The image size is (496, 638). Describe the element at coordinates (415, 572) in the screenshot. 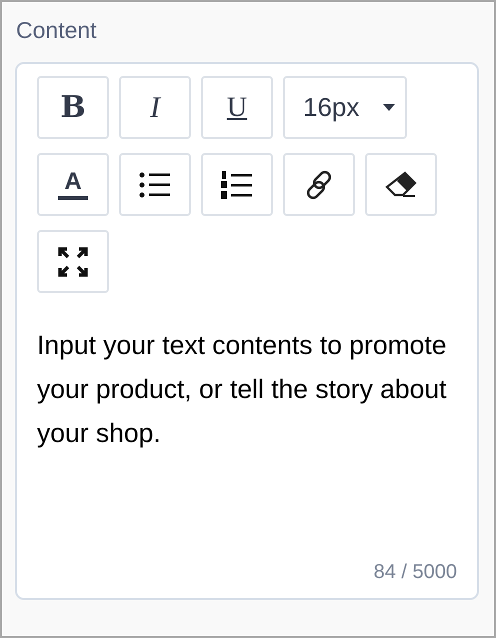

I see `character-counter: 84 / 5000` at that location.